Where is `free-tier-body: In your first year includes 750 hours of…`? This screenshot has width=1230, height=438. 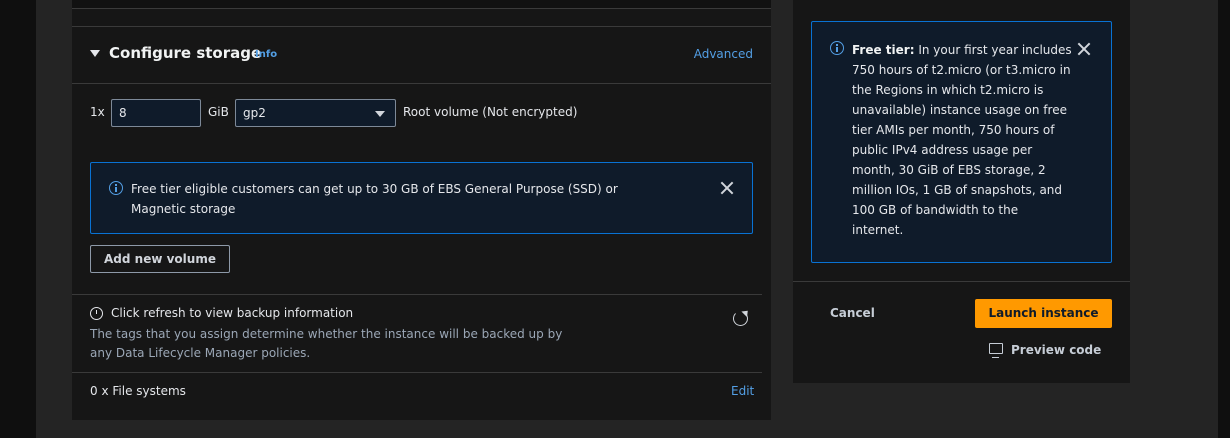
free-tier-body: In your first year includes 750 hours of… is located at coordinates (962, 140).